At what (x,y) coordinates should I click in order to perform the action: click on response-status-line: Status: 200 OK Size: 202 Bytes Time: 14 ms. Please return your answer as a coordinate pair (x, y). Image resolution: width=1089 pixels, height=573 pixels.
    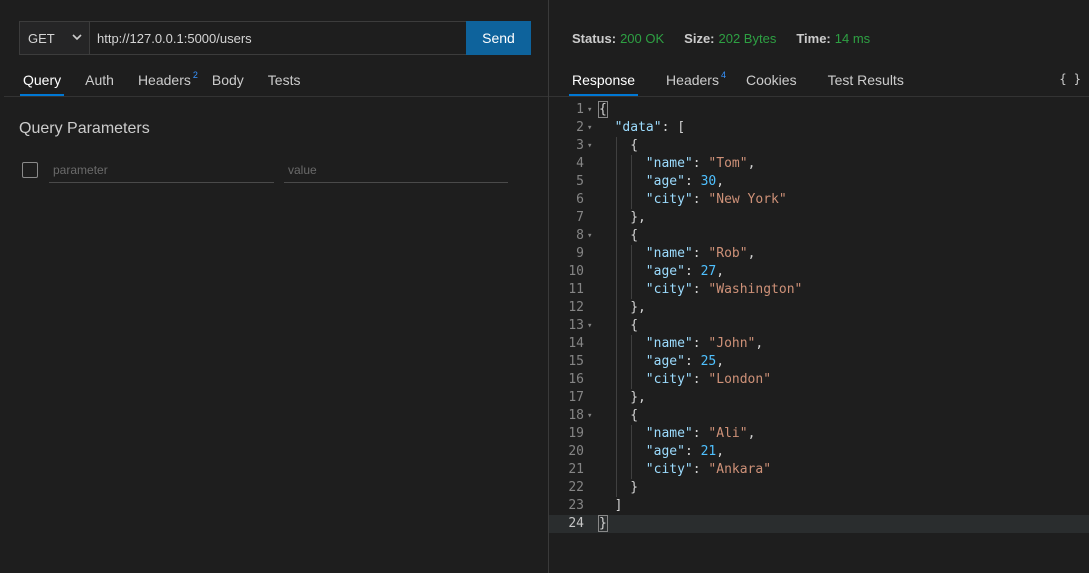
    Looking at the image, I should click on (721, 38).